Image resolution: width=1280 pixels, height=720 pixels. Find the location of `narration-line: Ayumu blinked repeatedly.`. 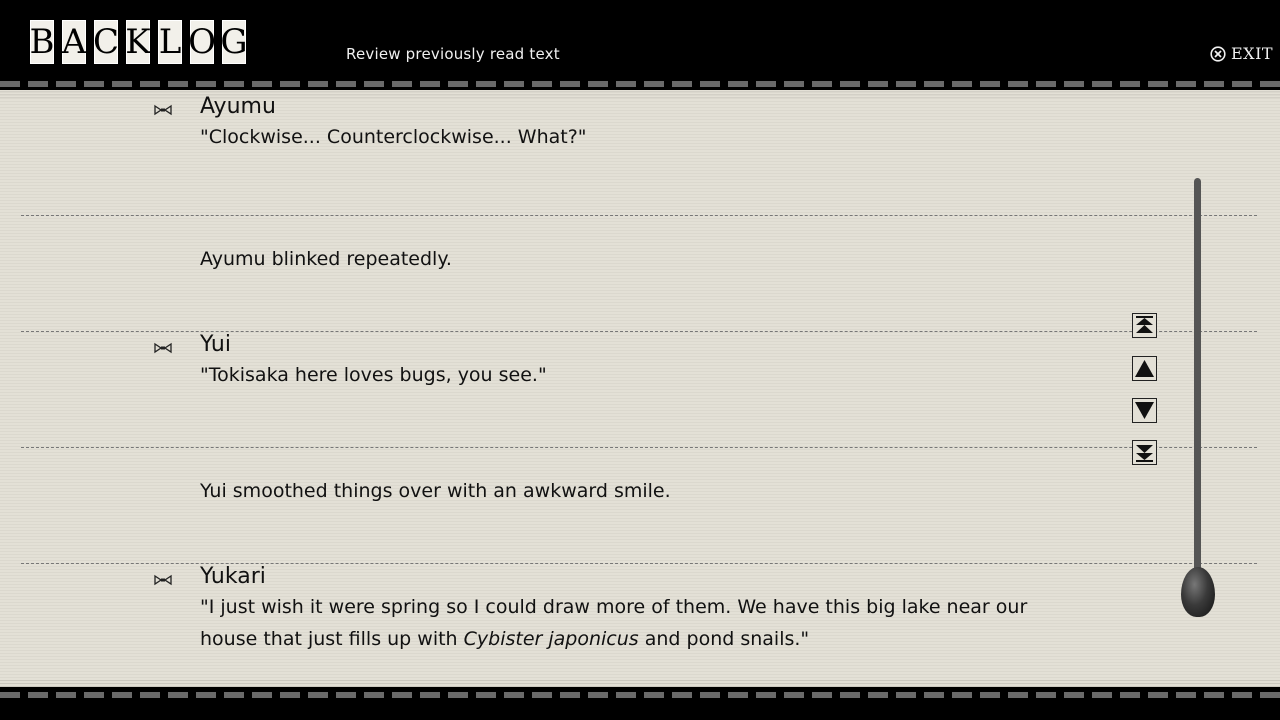

narration-line: Ayumu blinked repeatedly. is located at coordinates (326, 259).